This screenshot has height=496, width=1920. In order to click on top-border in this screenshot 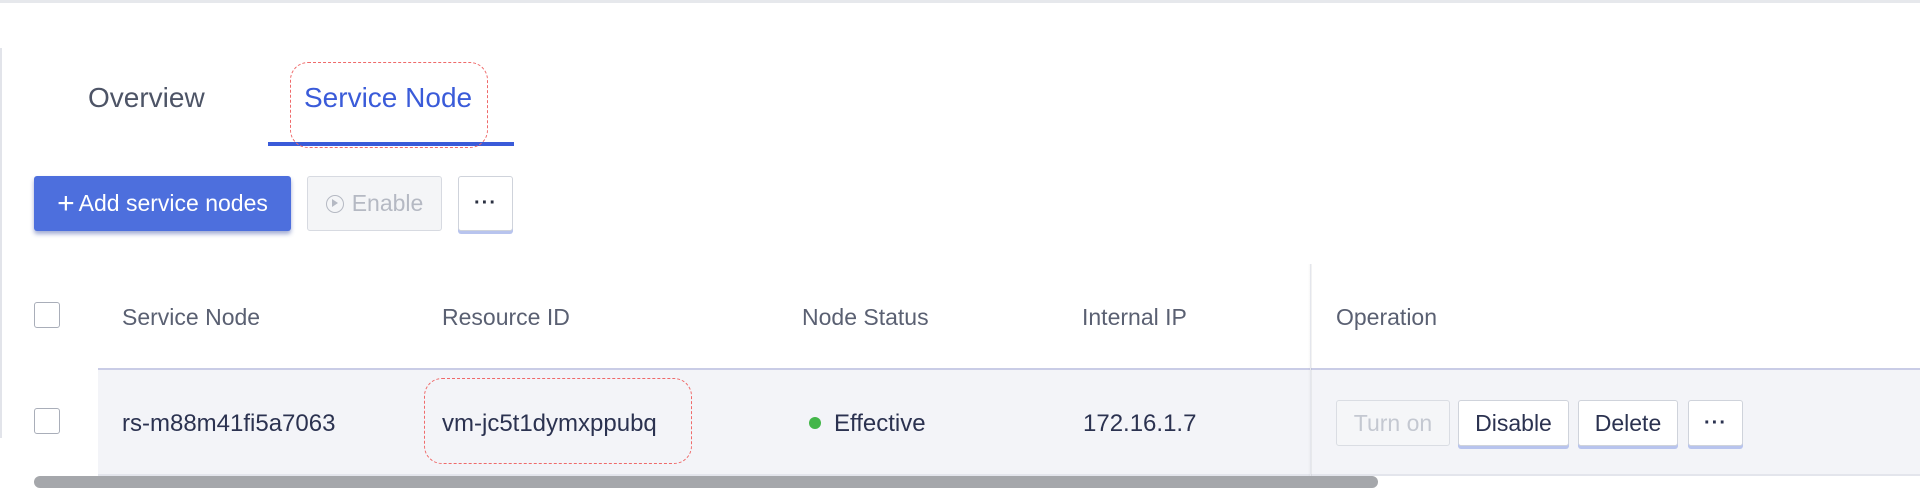, I will do `click(960, 1)`.